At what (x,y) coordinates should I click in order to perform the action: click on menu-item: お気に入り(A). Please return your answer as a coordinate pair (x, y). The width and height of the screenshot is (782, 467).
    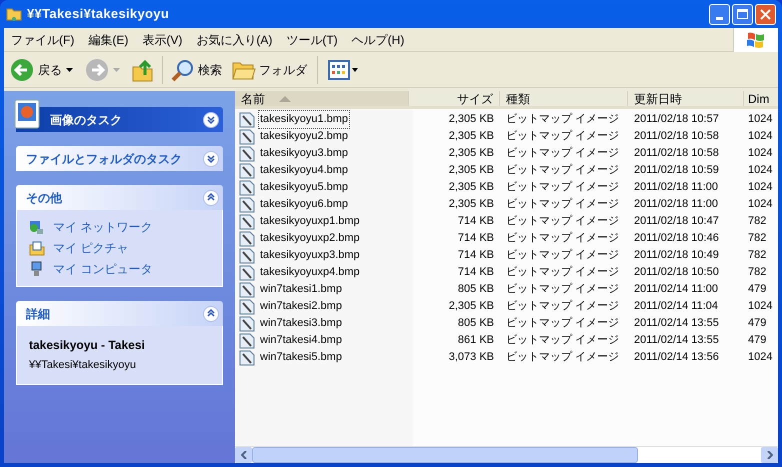
    Looking at the image, I should click on (234, 39).